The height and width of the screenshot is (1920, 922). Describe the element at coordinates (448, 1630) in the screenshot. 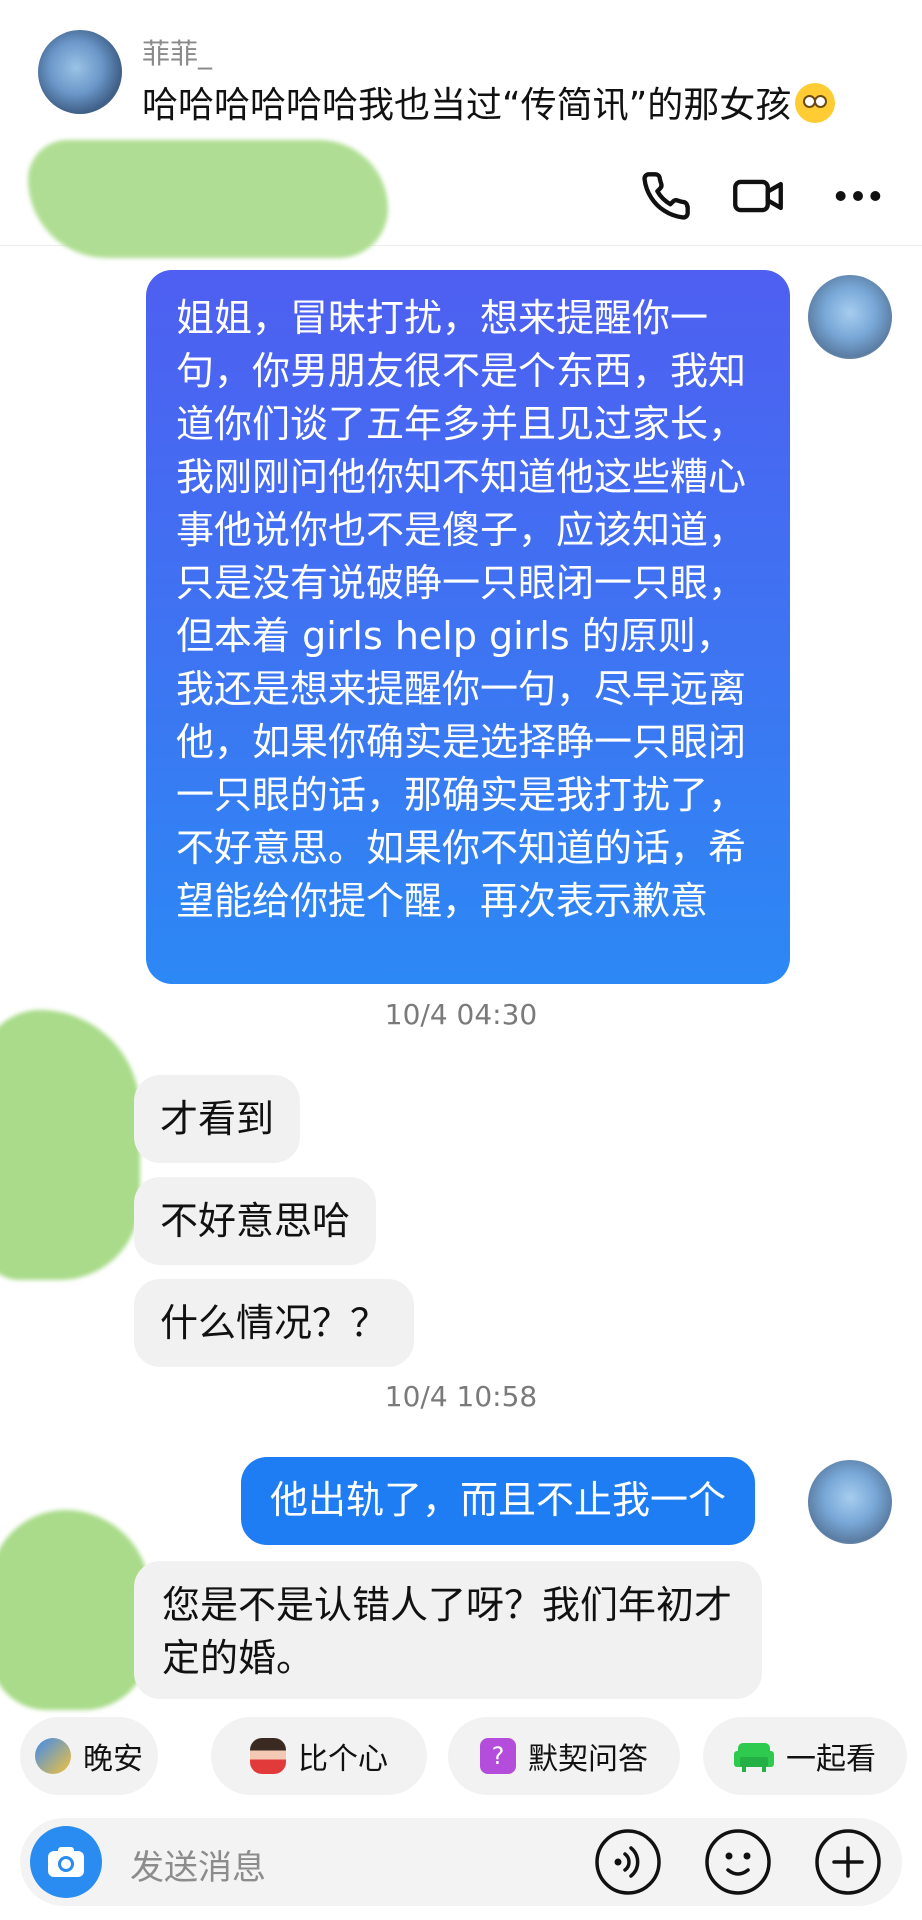

I see `message-bubble-received: 您是不是认错人了呀？我们年初才定的婚。` at that location.